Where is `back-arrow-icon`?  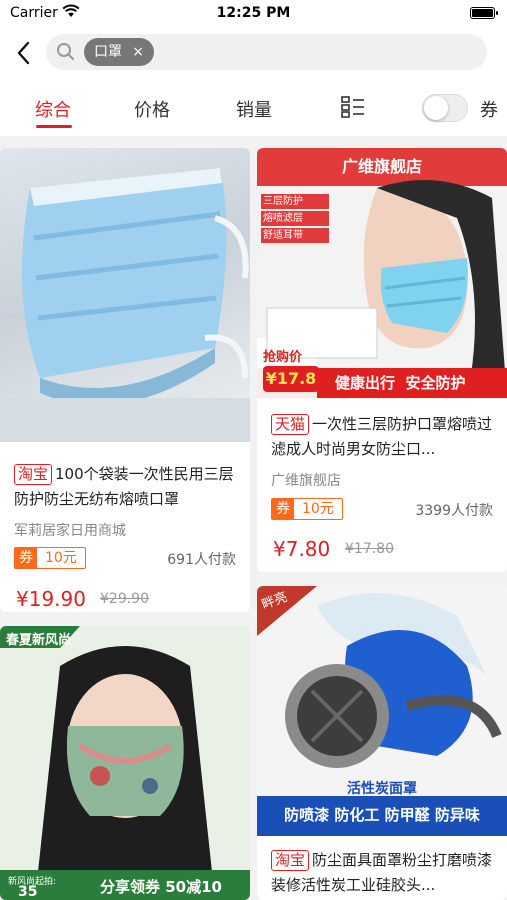
back-arrow-icon is located at coordinates (24, 53).